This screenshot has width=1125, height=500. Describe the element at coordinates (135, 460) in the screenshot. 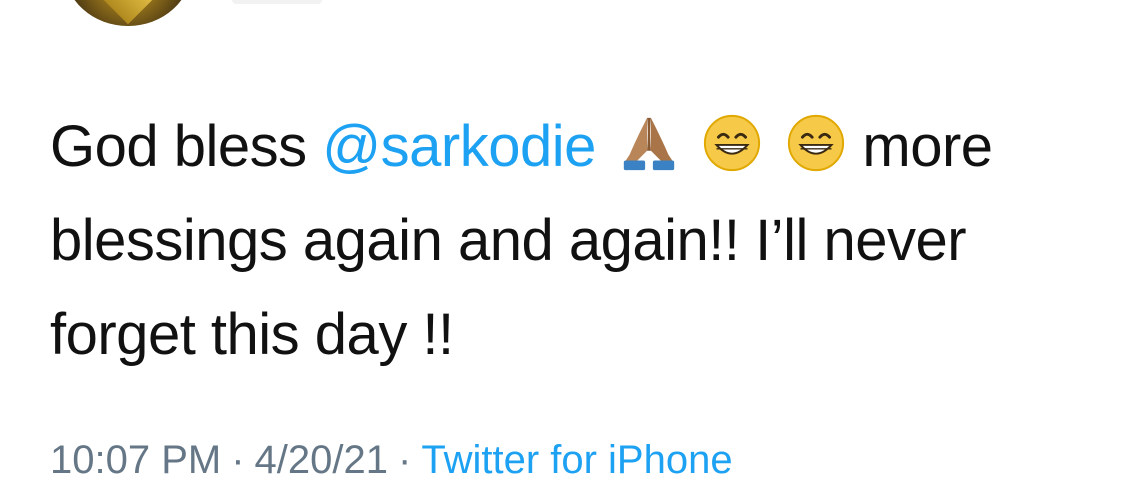

I see `tweet-time: 10:07 PM` at that location.